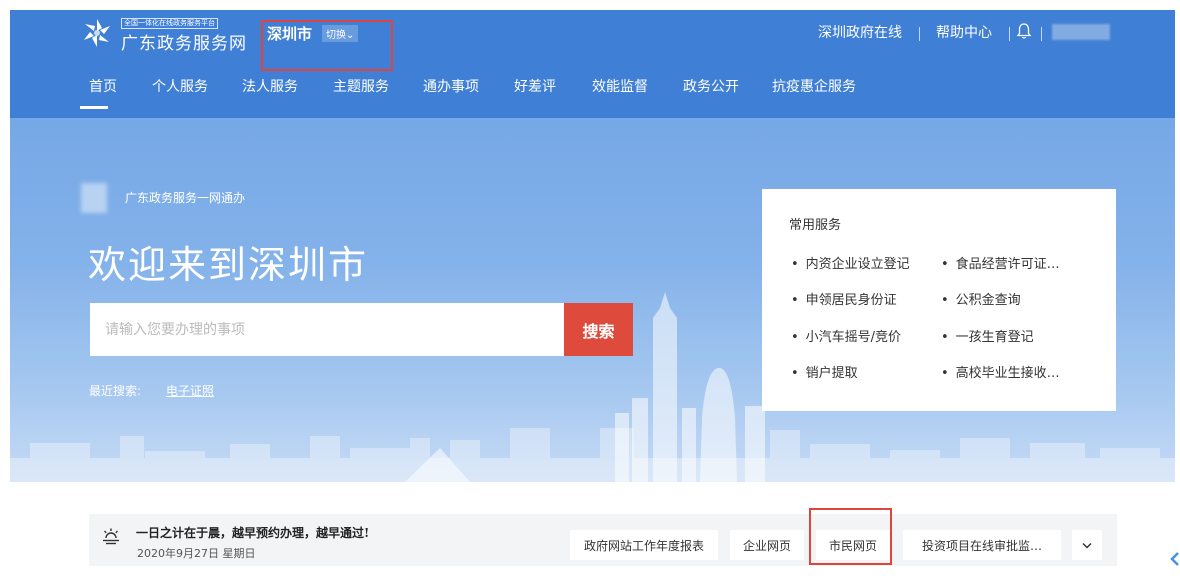  I want to click on help-center-link: 帮助中心, so click(964, 32).